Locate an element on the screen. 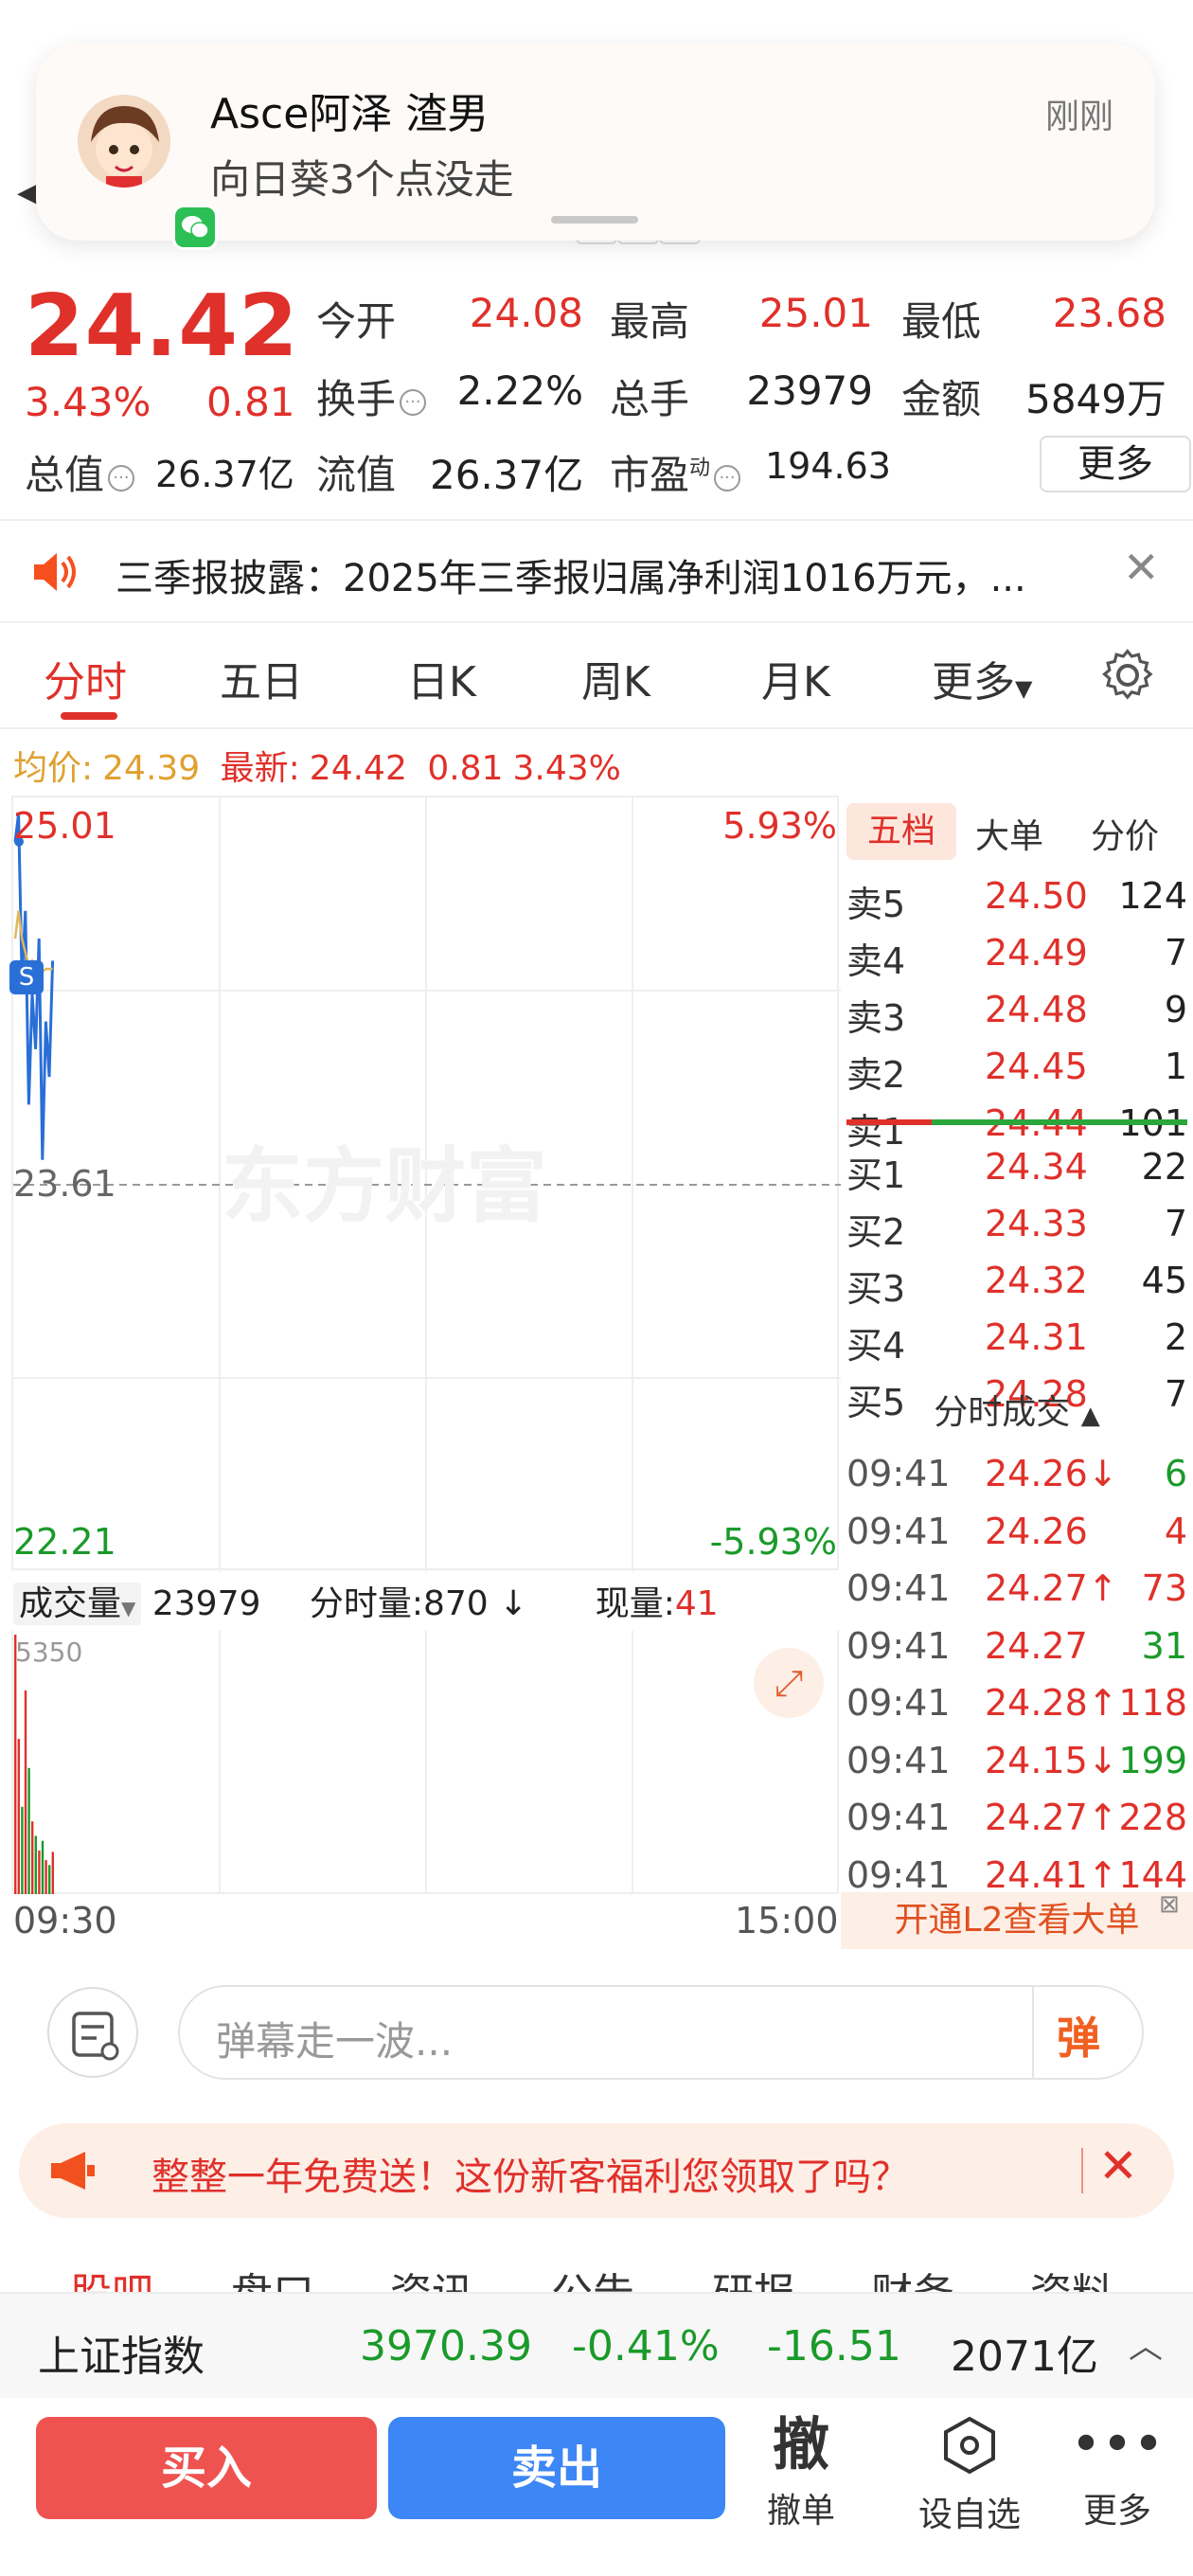  tick-row: 09:41 24.27 31 is located at coordinates (1017, 1649).